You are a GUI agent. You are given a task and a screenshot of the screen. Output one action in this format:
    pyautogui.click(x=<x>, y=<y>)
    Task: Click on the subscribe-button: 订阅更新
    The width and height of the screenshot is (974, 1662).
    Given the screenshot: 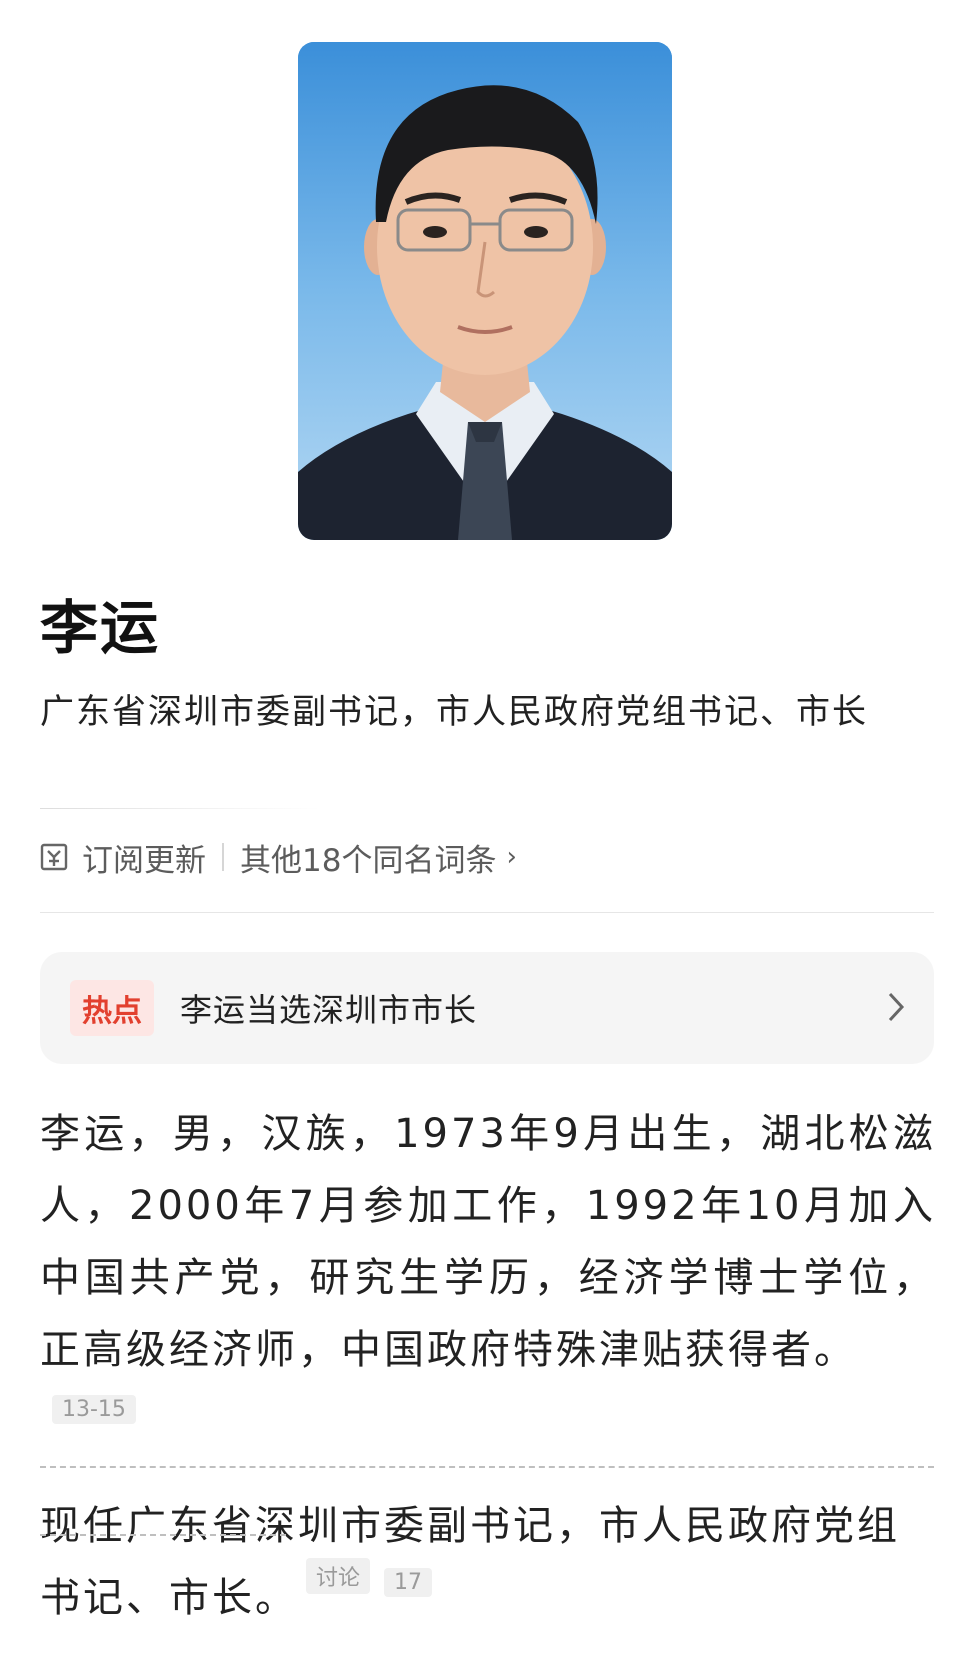 What is the action you would take?
    pyautogui.click(x=144, y=857)
    